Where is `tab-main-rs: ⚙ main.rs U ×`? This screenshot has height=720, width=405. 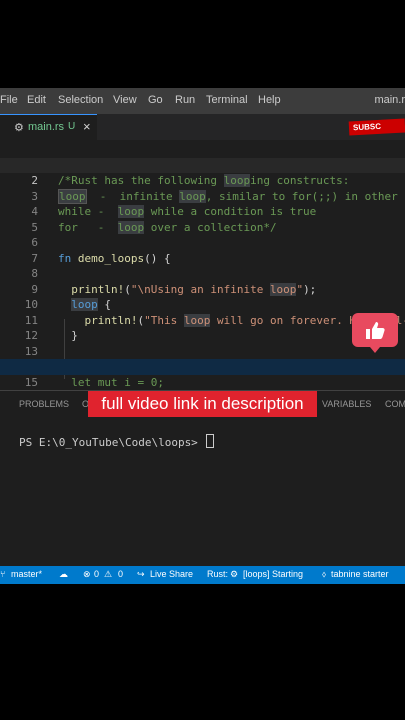
tab-main-rs: ⚙ main.rs U × is located at coordinates (48, 127).